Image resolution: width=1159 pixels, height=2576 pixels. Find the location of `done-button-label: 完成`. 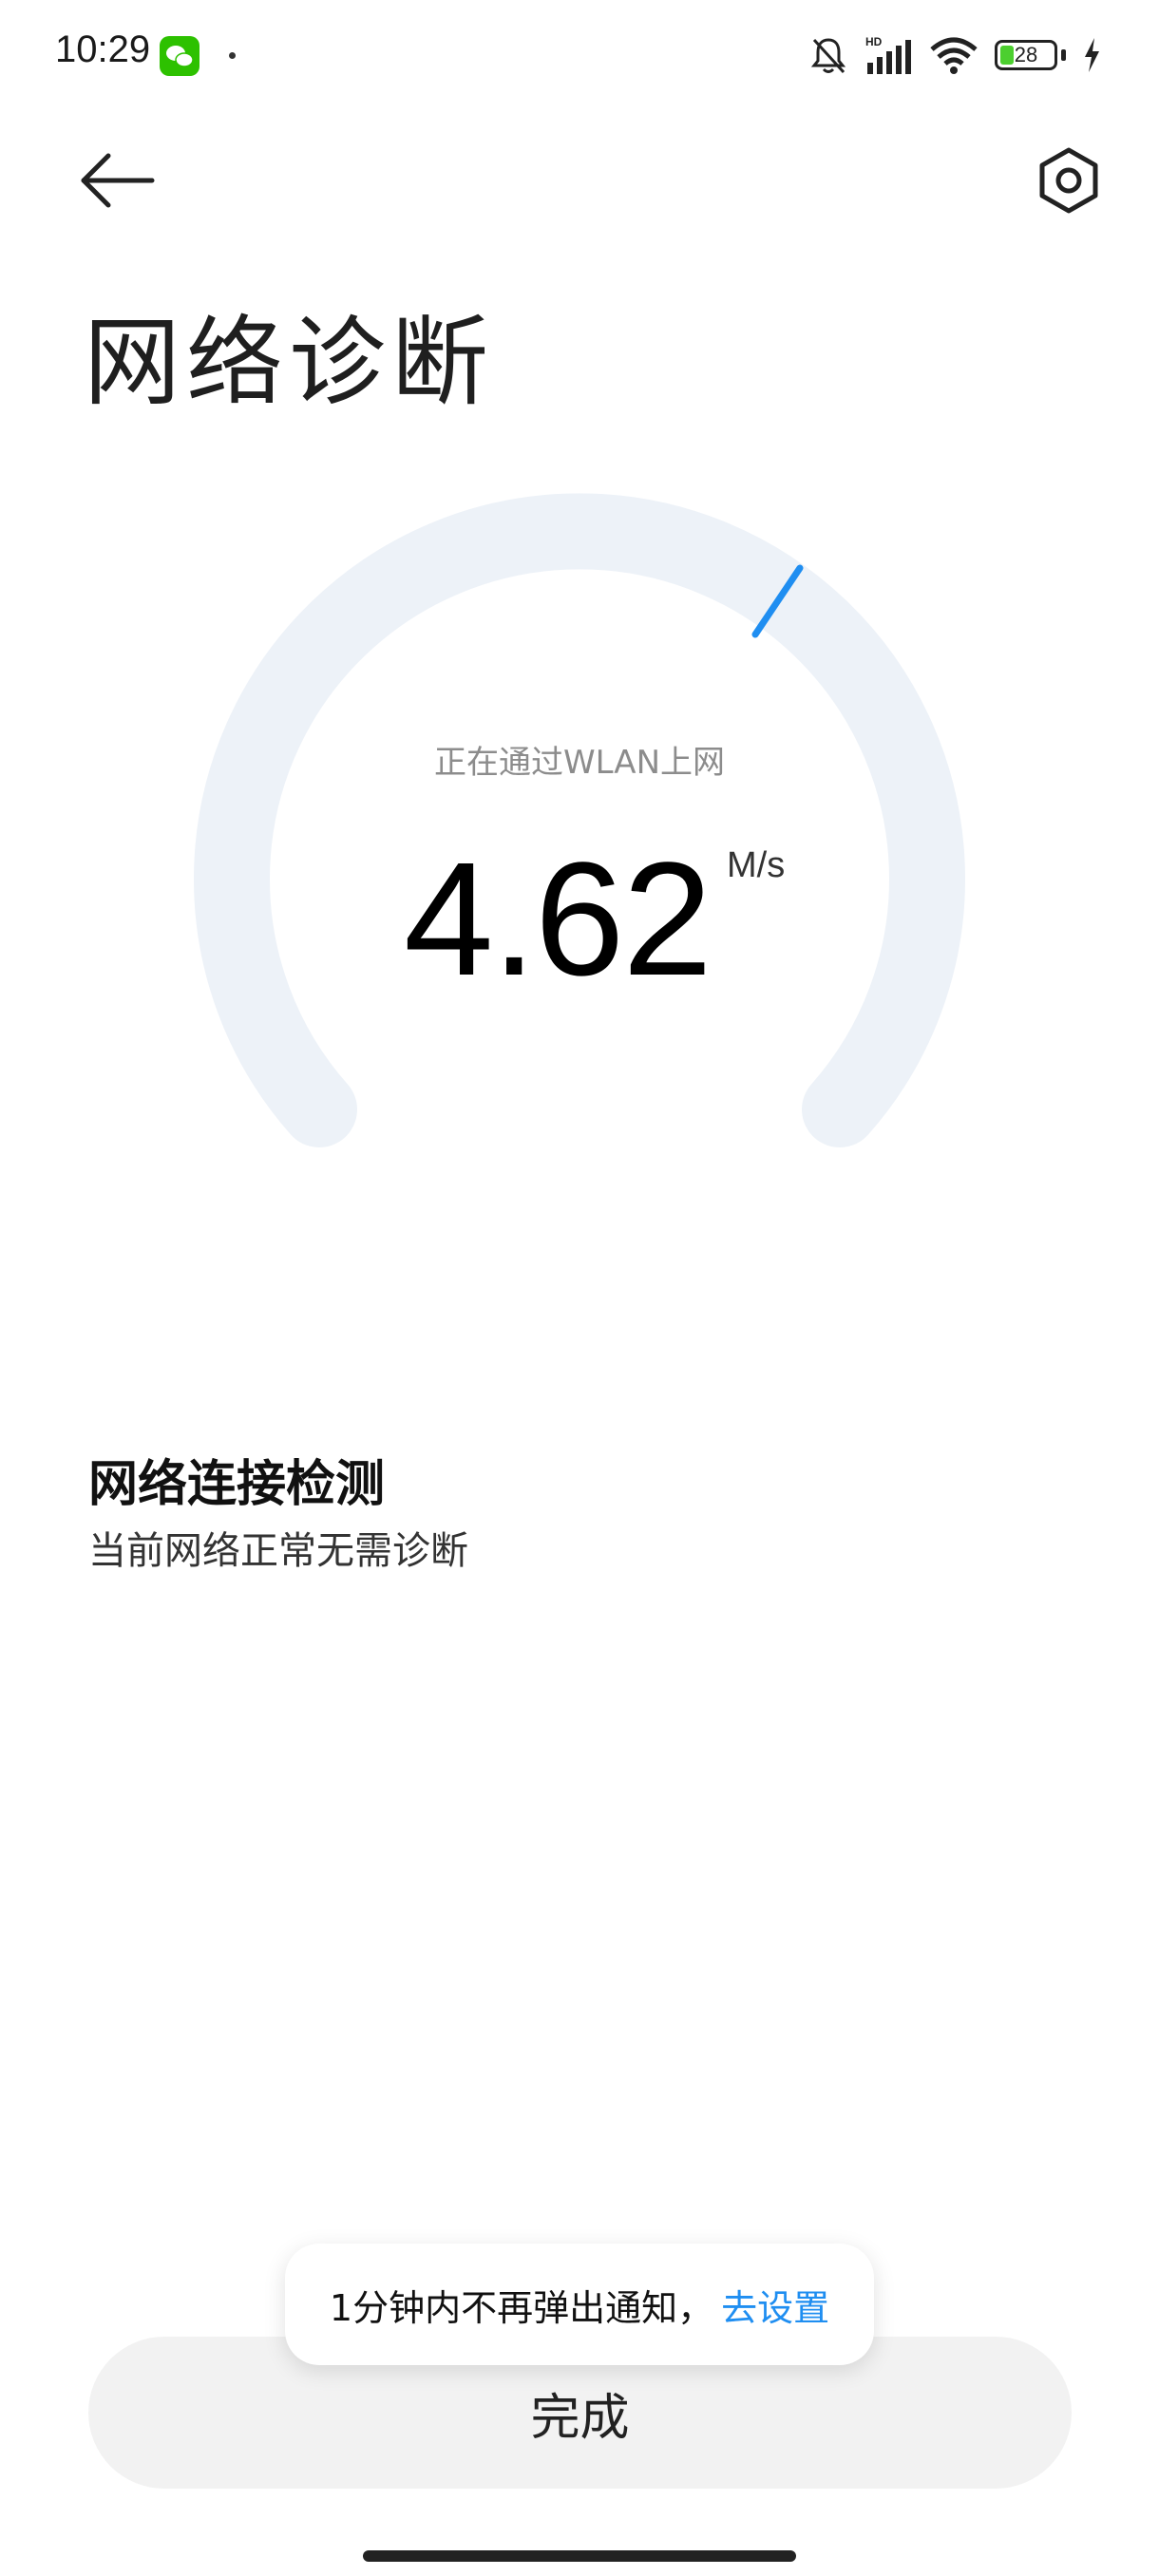

done-button-label: 完成 is located at coordinates (580, 2418).